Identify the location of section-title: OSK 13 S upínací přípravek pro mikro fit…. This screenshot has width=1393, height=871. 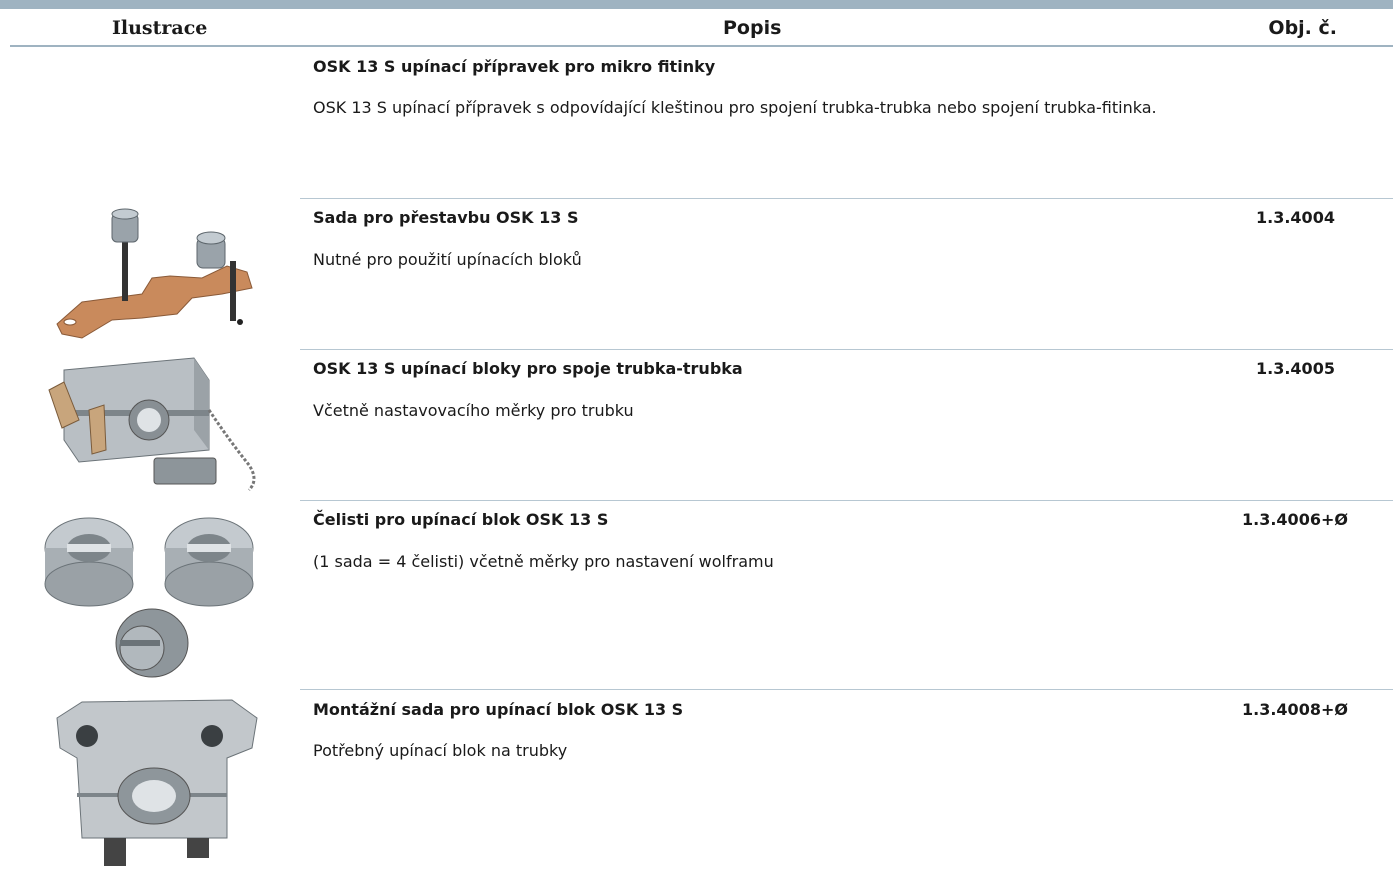
(514, 66).